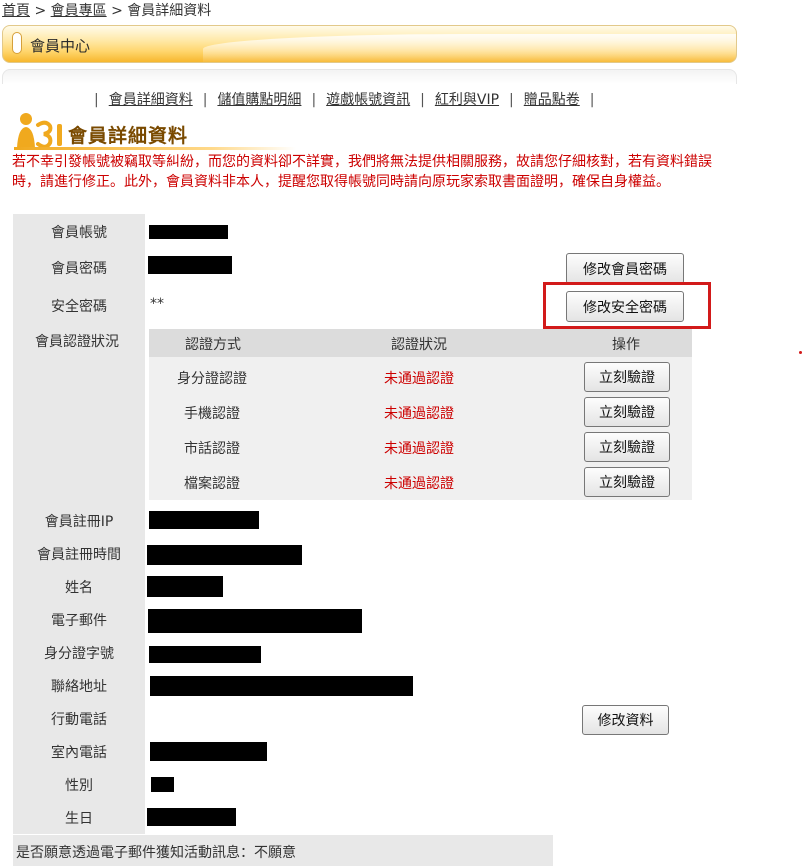  What do you see at coordinates (627, 305) in the screenshot?
I see `highlight-box` at bounding box center [627, 305].